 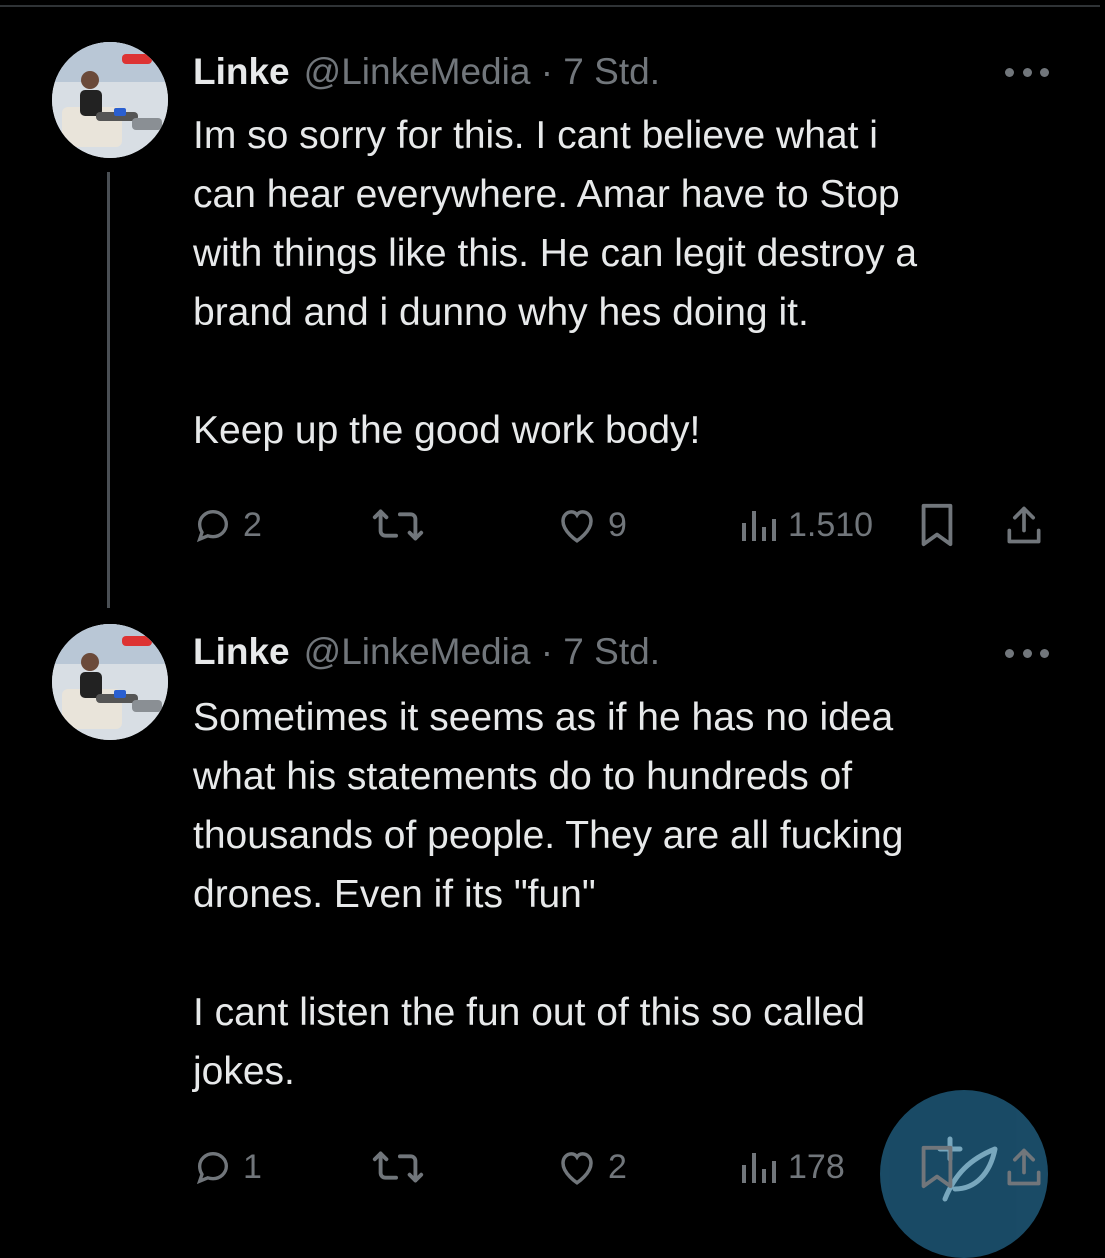 I want to click on views-count: 178, so click(x=816, y=1166).